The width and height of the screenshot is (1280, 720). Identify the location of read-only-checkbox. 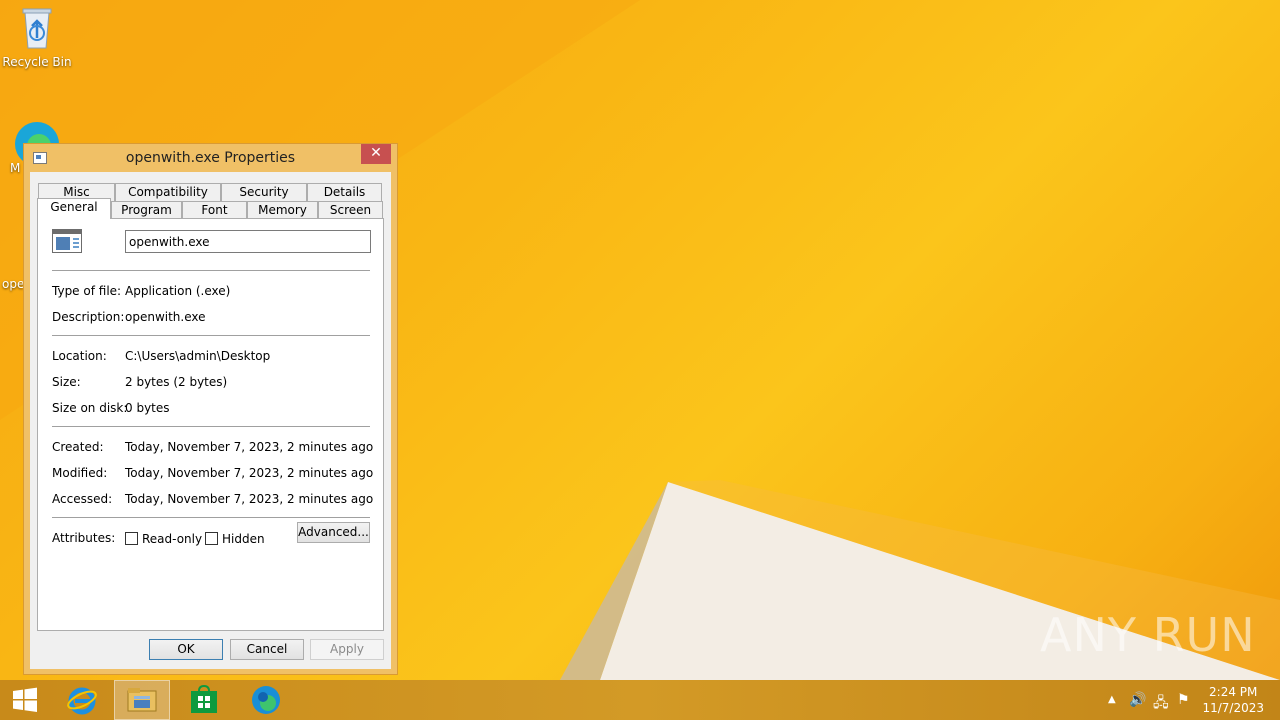
(131, 538).